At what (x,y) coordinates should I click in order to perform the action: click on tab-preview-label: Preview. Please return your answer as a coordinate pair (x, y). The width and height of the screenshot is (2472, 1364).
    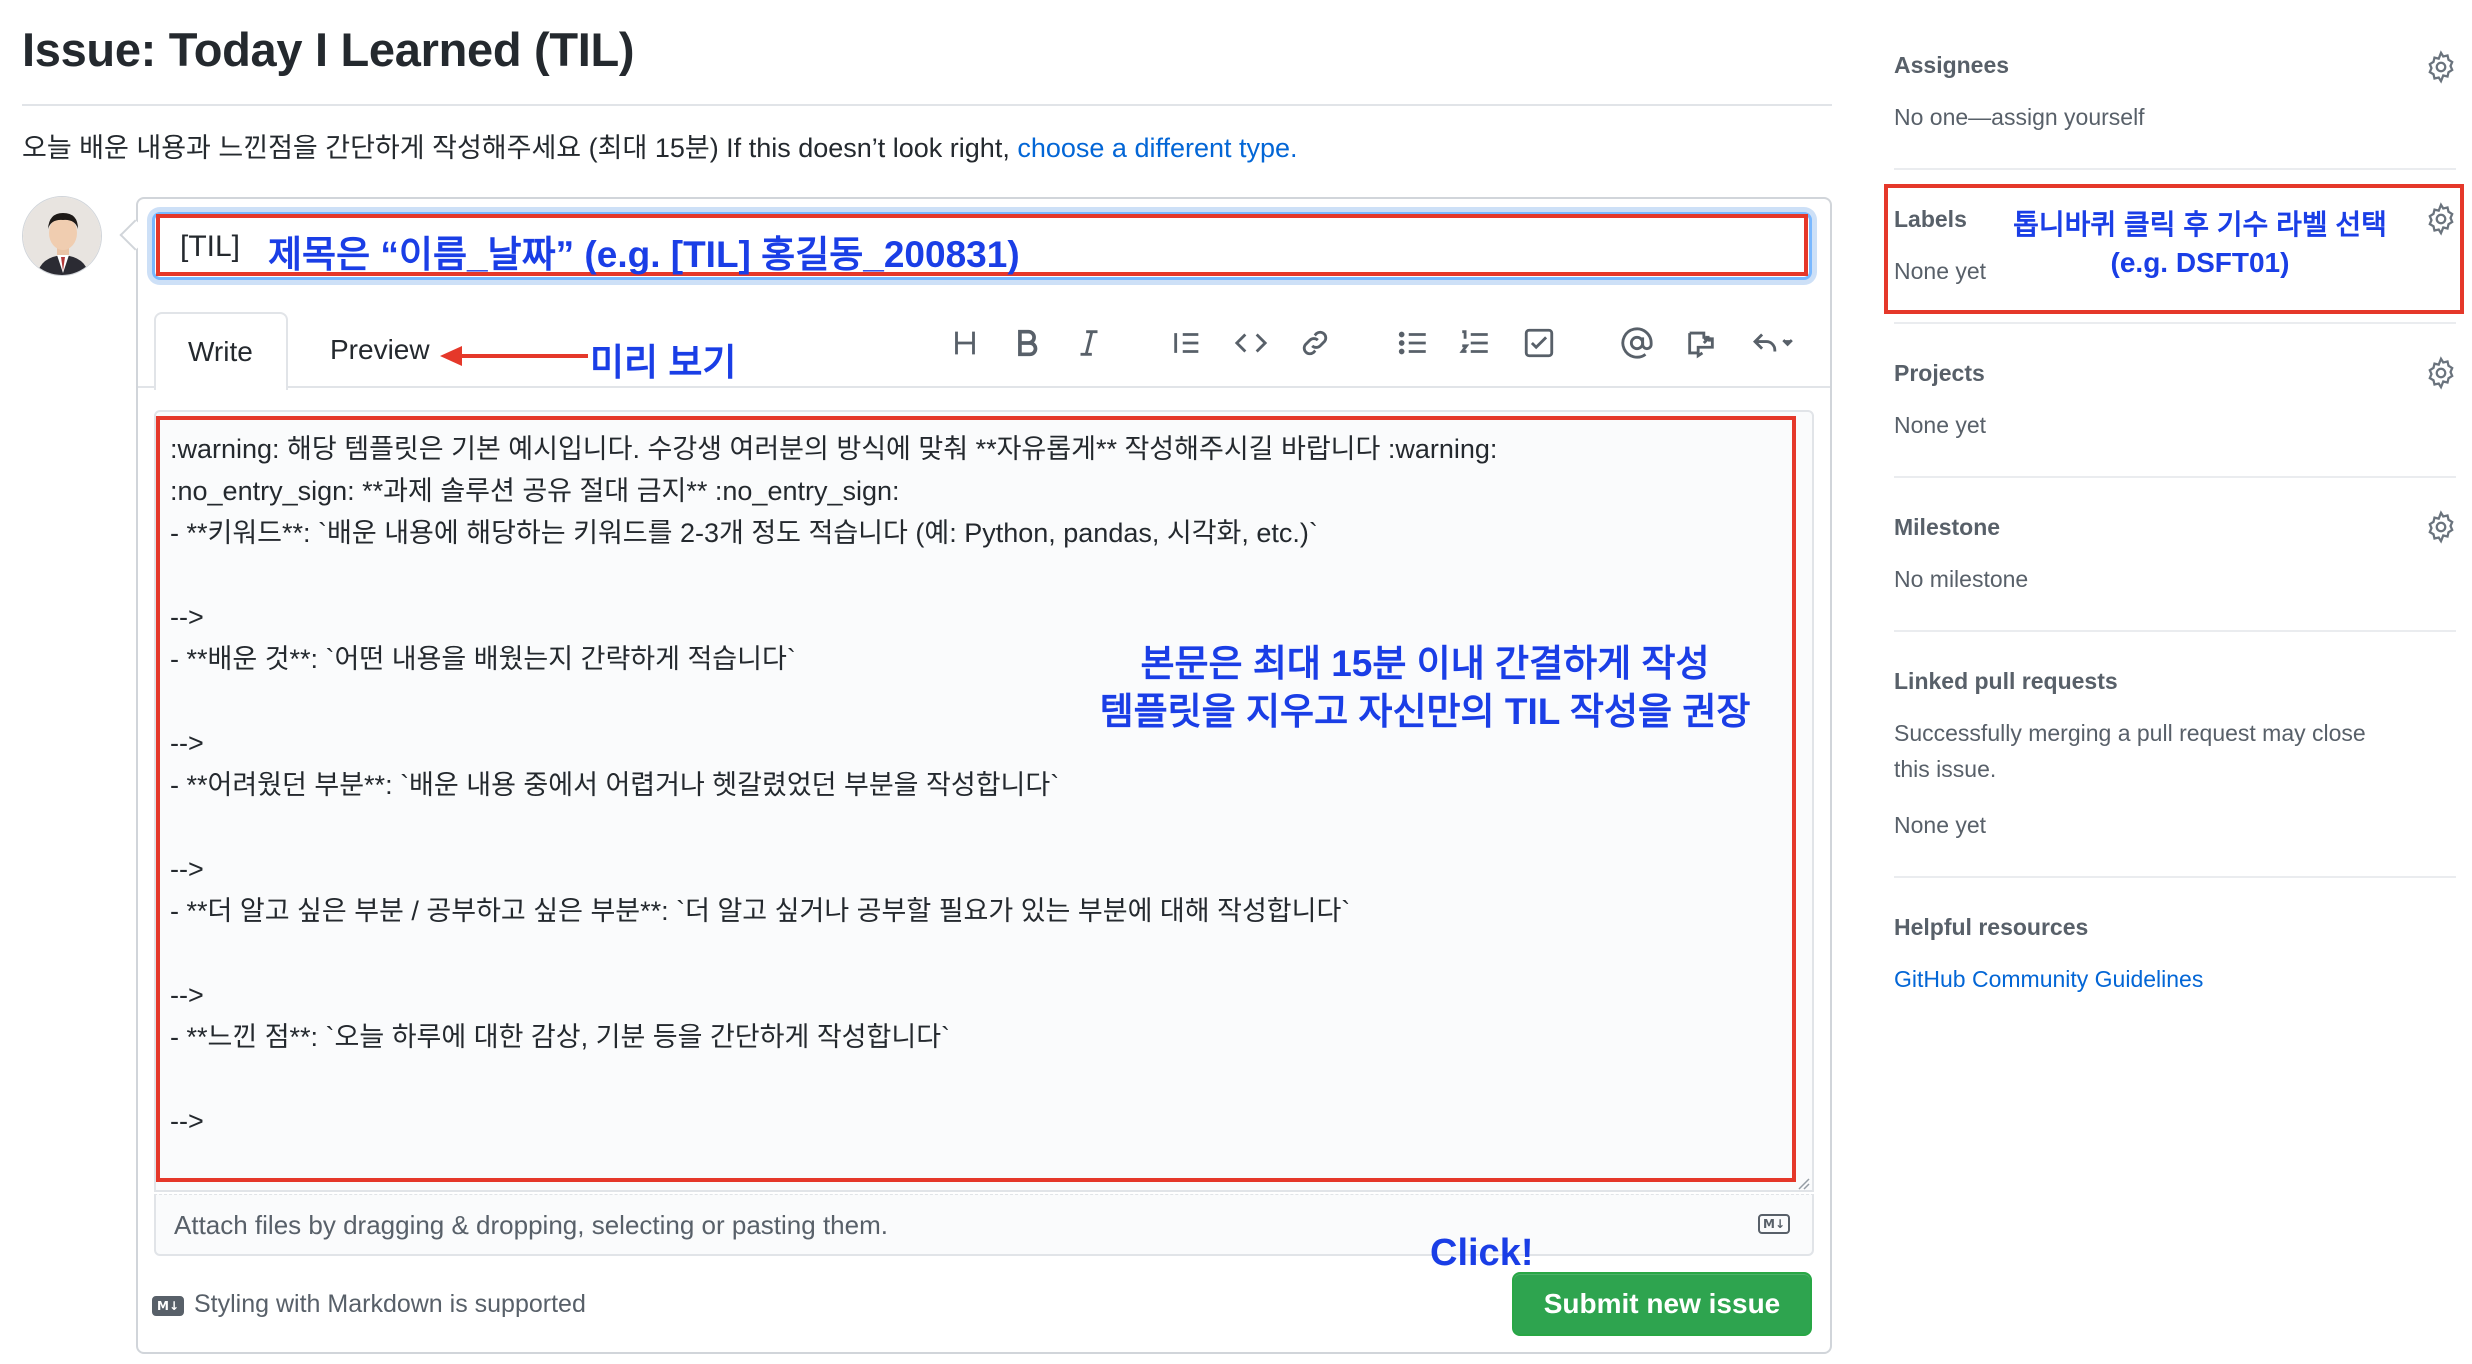
    Looking at the image, I should click on (380, 349).